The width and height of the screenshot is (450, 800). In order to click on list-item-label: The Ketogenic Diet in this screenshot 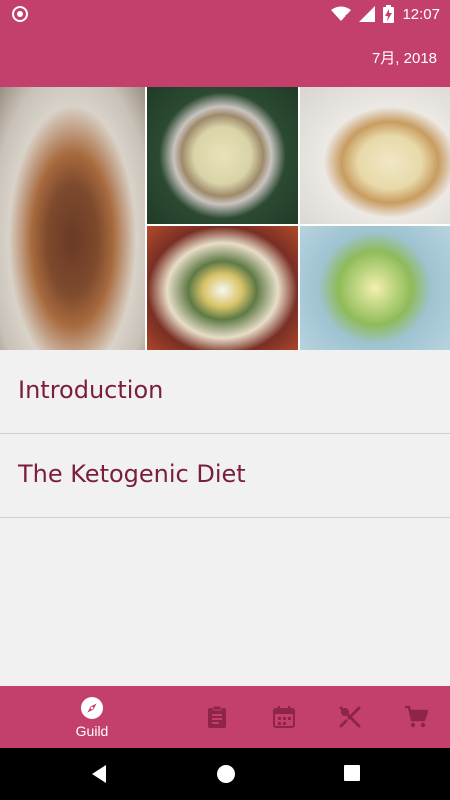, I will do `click(132, 474)`.